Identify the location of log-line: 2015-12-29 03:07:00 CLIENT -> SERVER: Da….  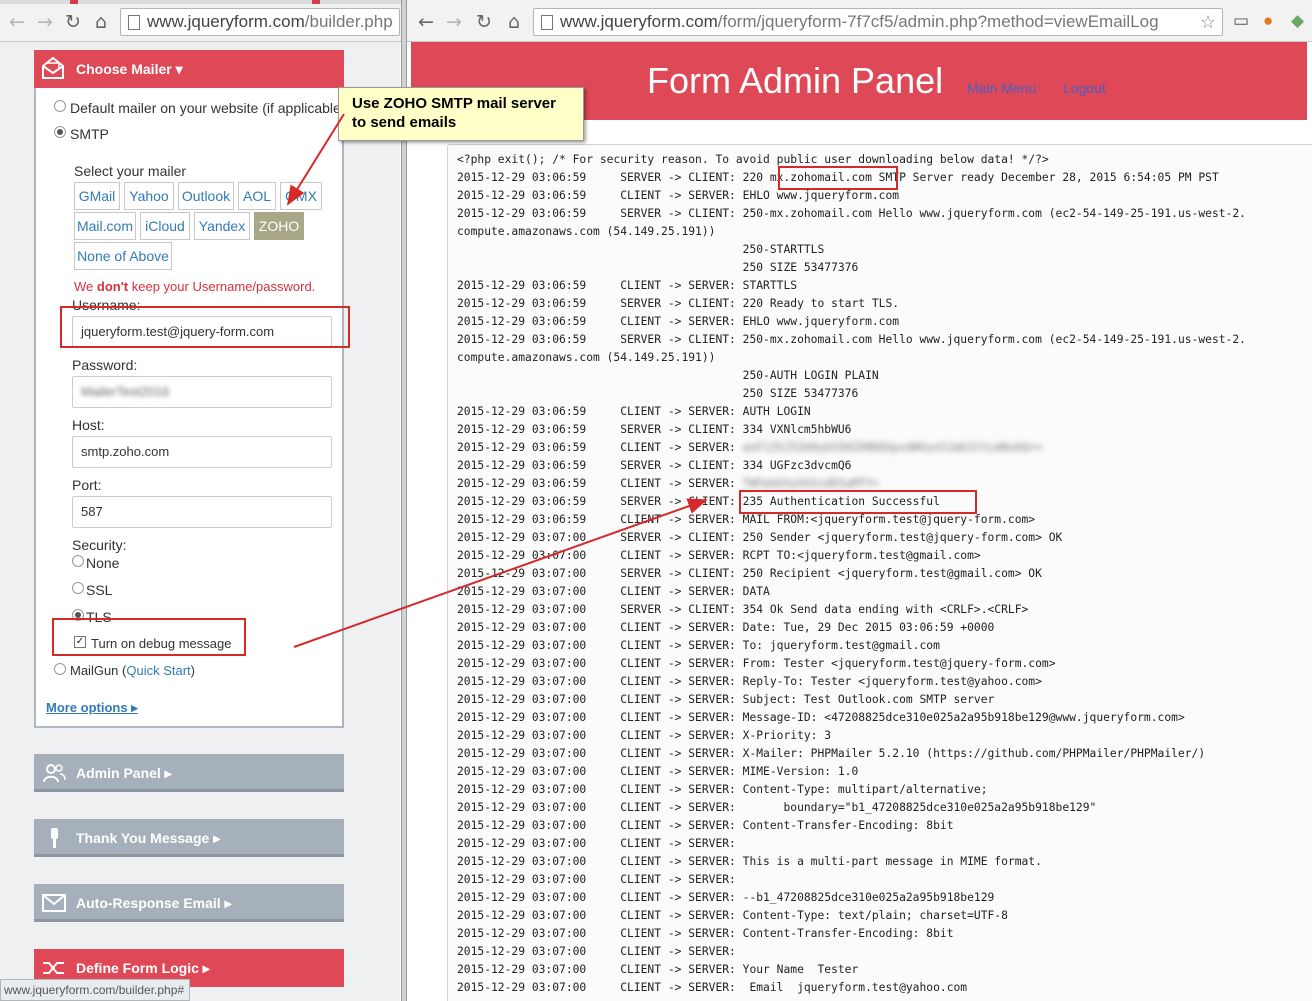
(726, 627).